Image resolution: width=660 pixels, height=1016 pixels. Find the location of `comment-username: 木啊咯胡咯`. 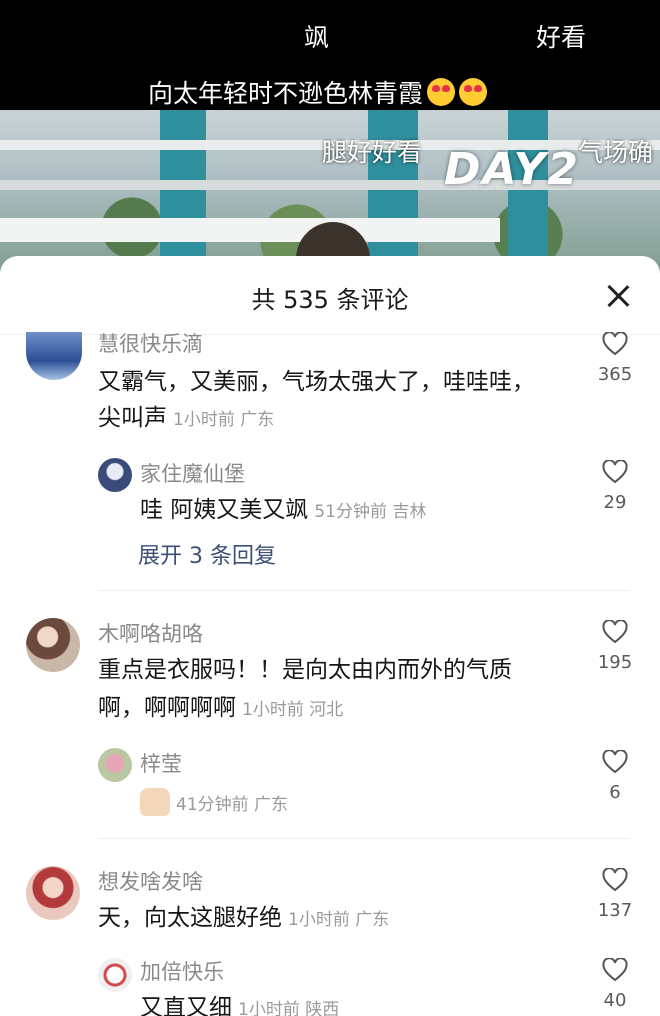

comment-username: 木啊咯胡咯 is located at coordinates (150, 633).